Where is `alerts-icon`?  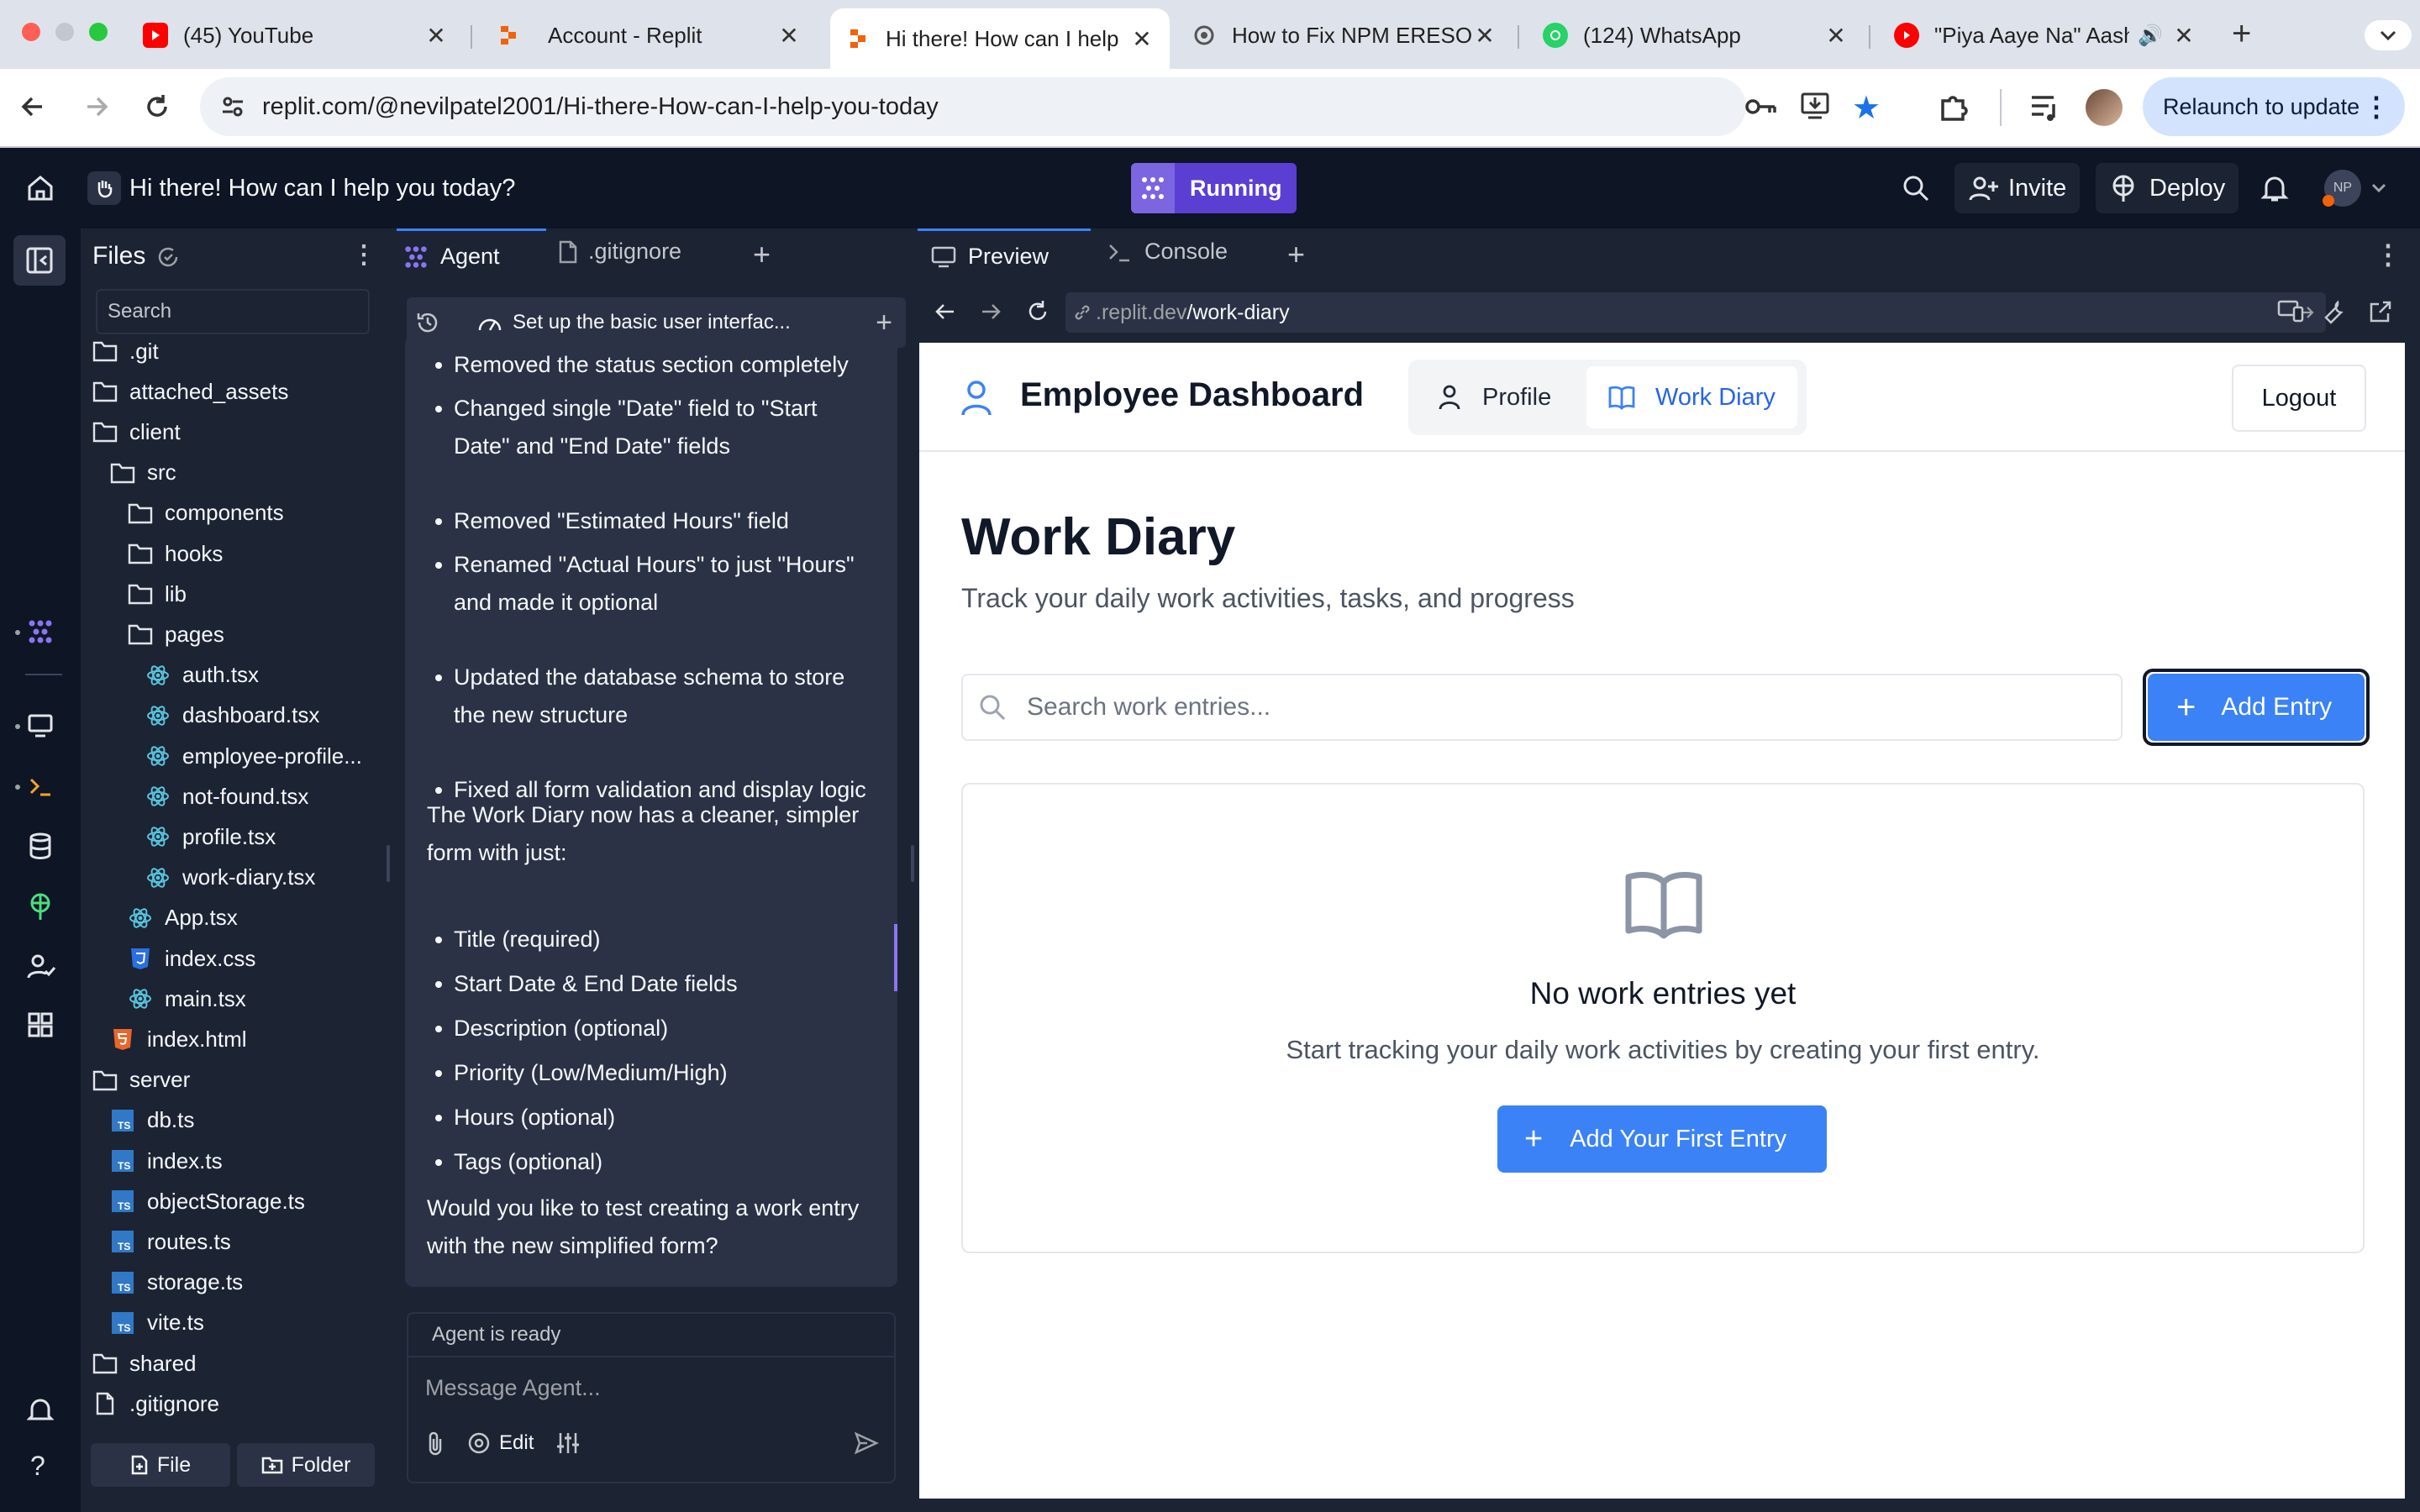
alerts-icon is located at coordinates (40, 1409).